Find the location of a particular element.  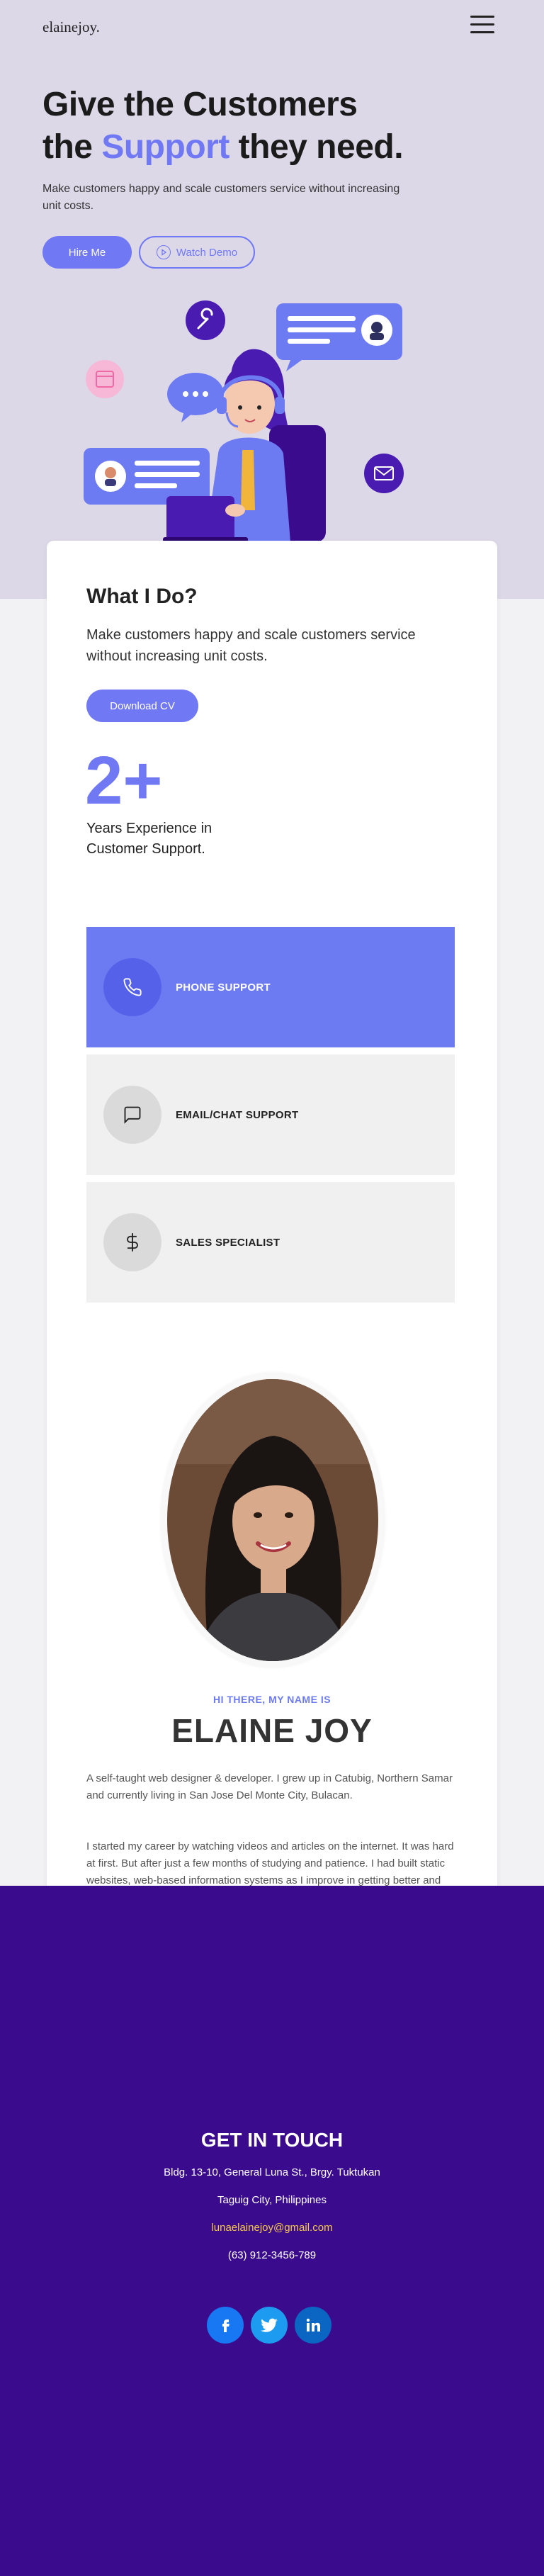

years-experience-number: 2+ is located at coordinates (124, 781).